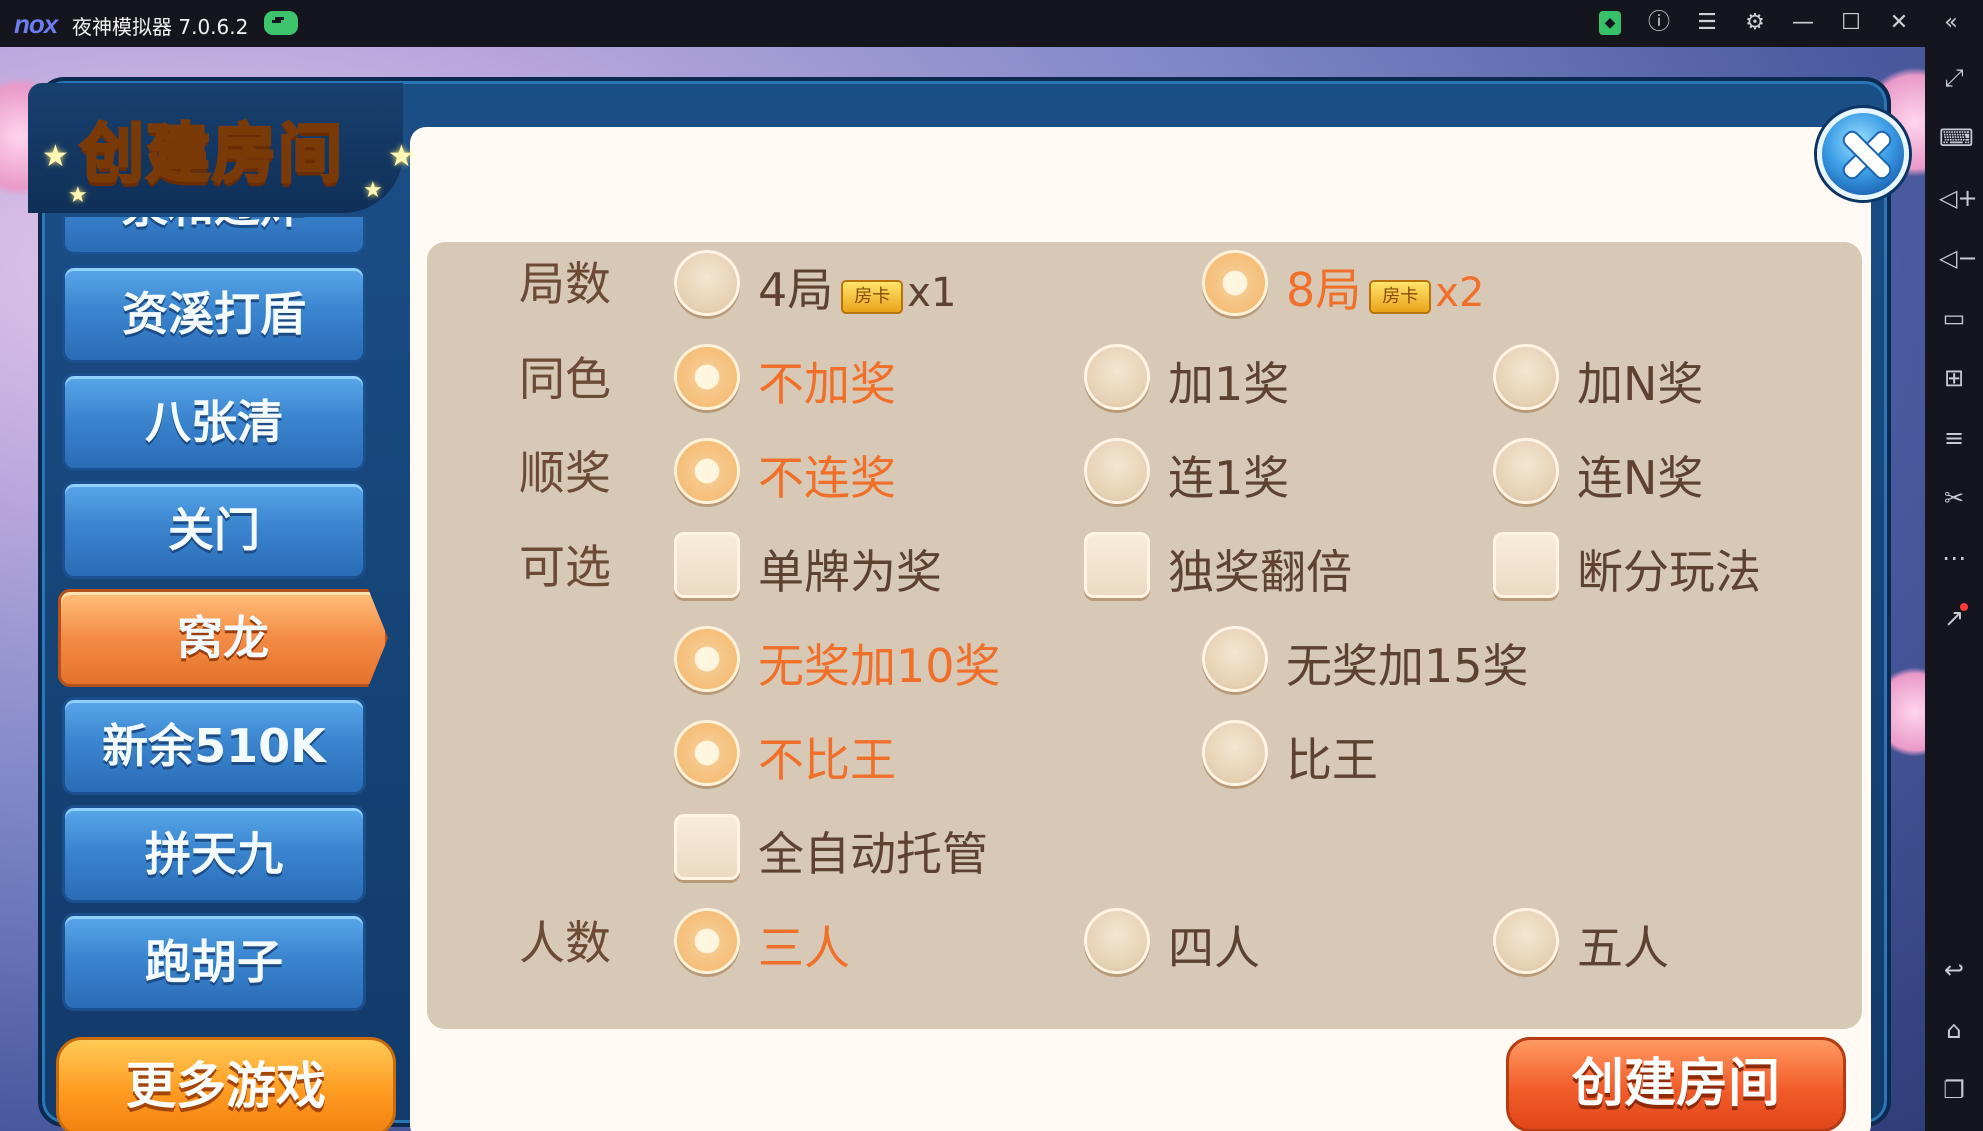  I want to click on option-label: 8局, so click(1324, 290).